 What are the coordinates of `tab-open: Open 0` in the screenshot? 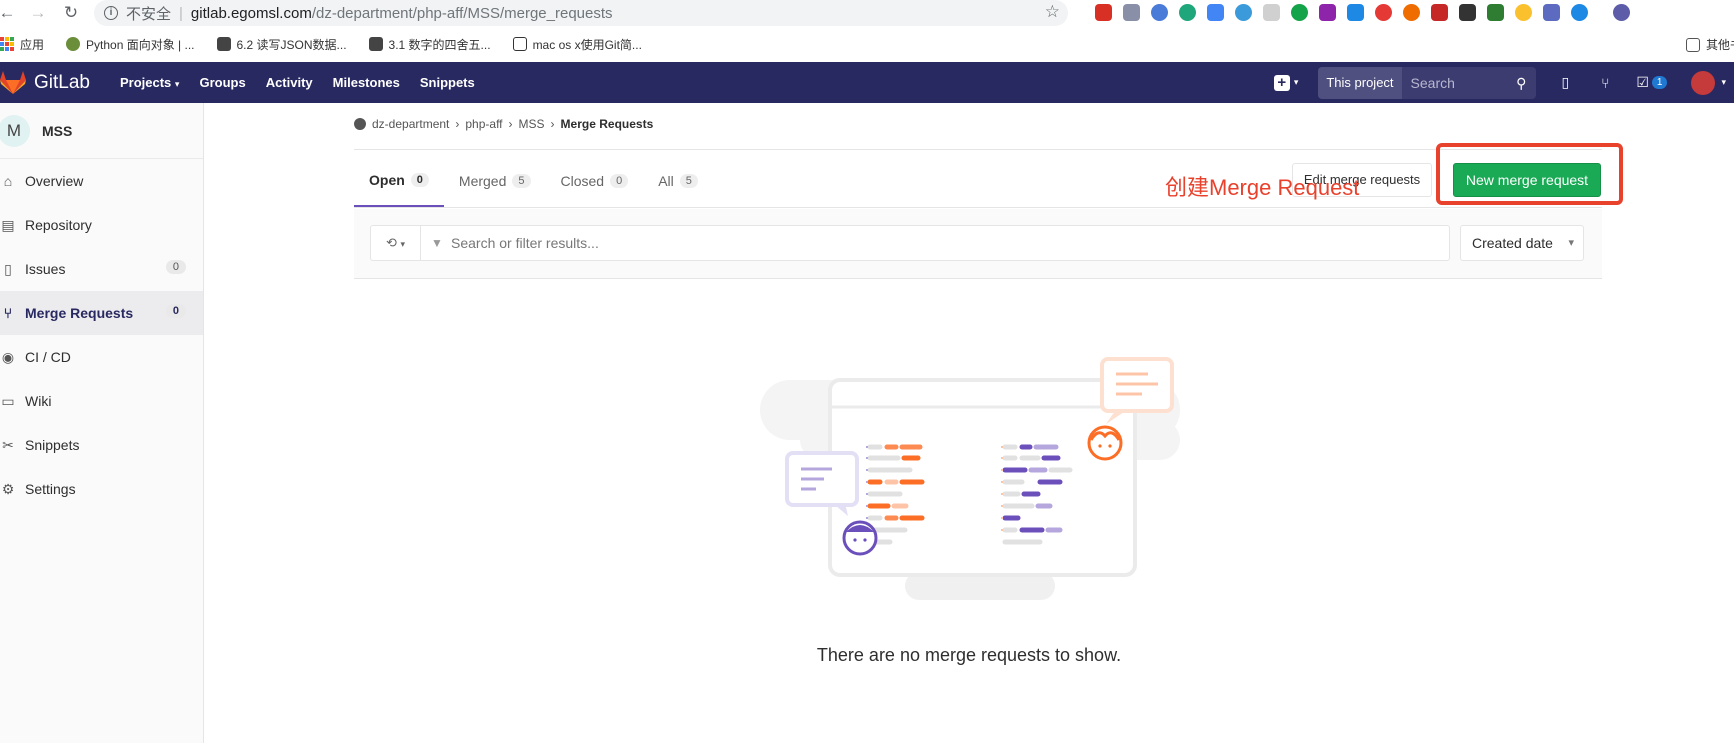 It's located at (399, 181).